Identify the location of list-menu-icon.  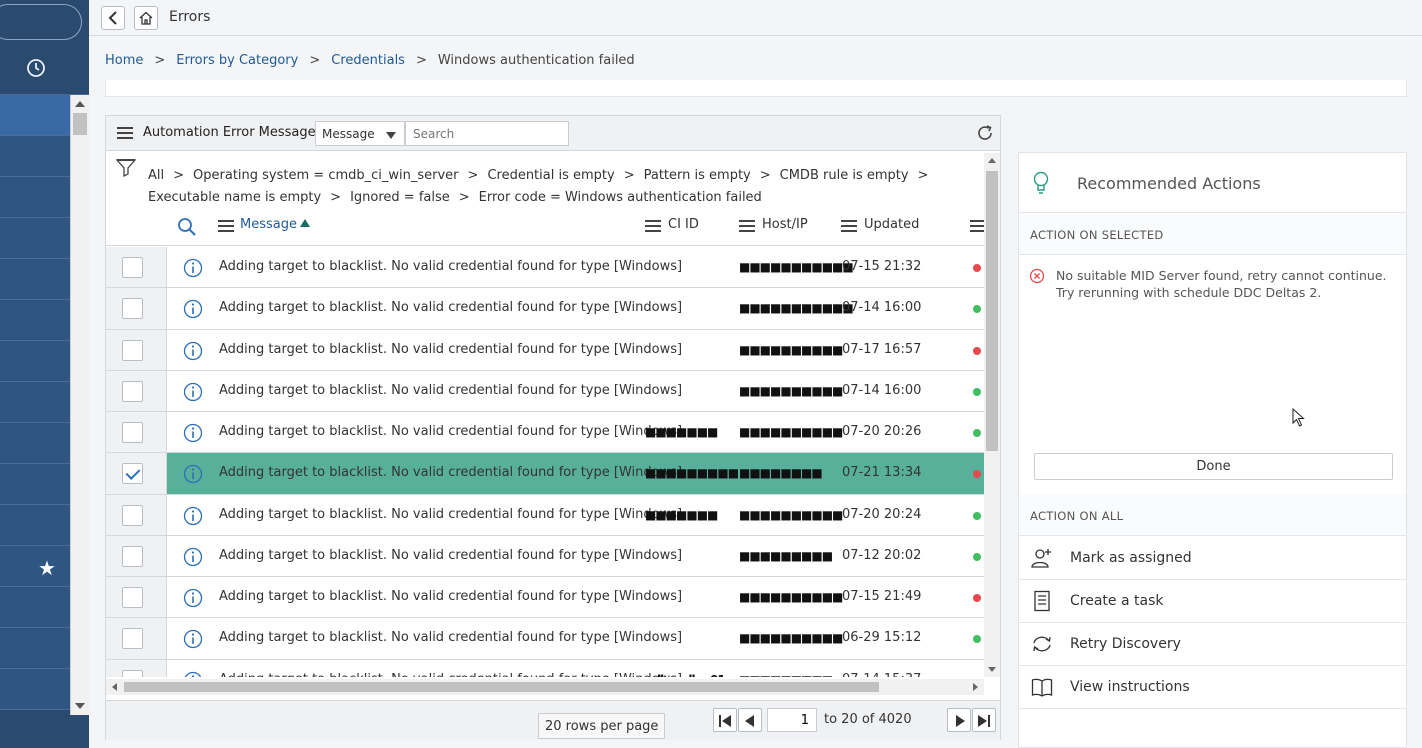
(125, 133).